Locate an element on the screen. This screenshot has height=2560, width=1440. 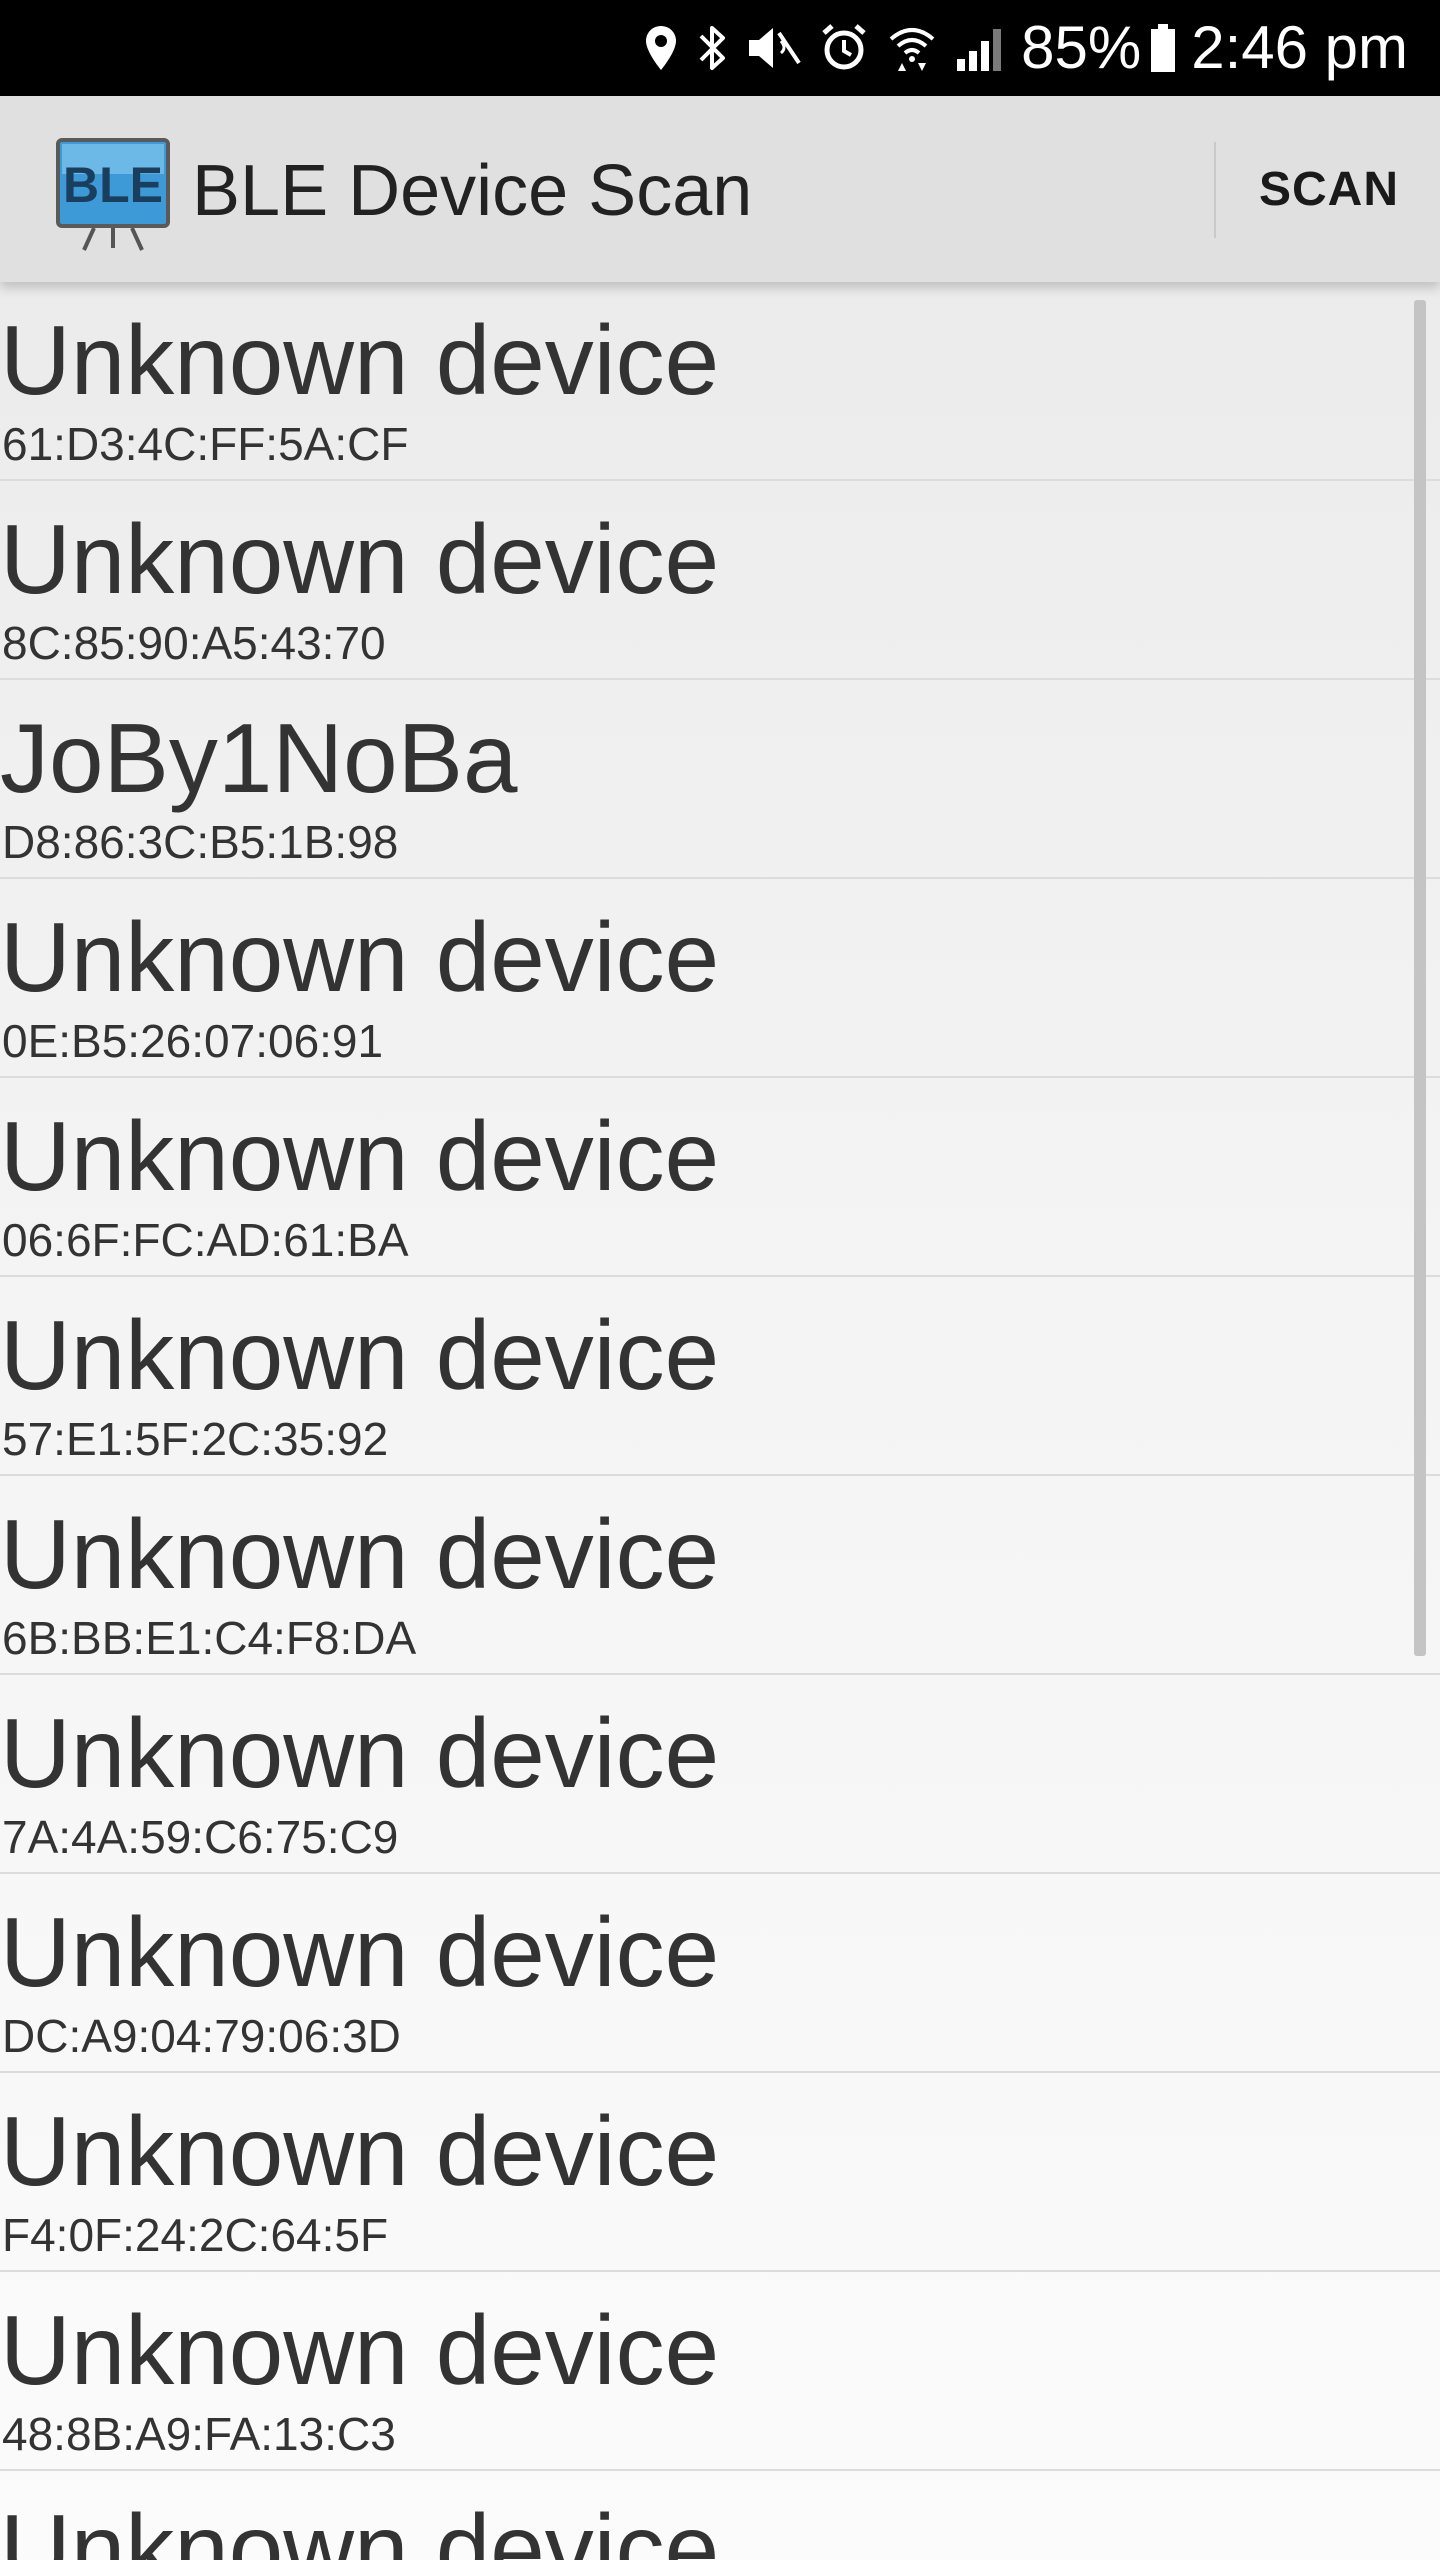
device-address: DC:A9:04:79:06:3D is located at coordinates (201, 2036).